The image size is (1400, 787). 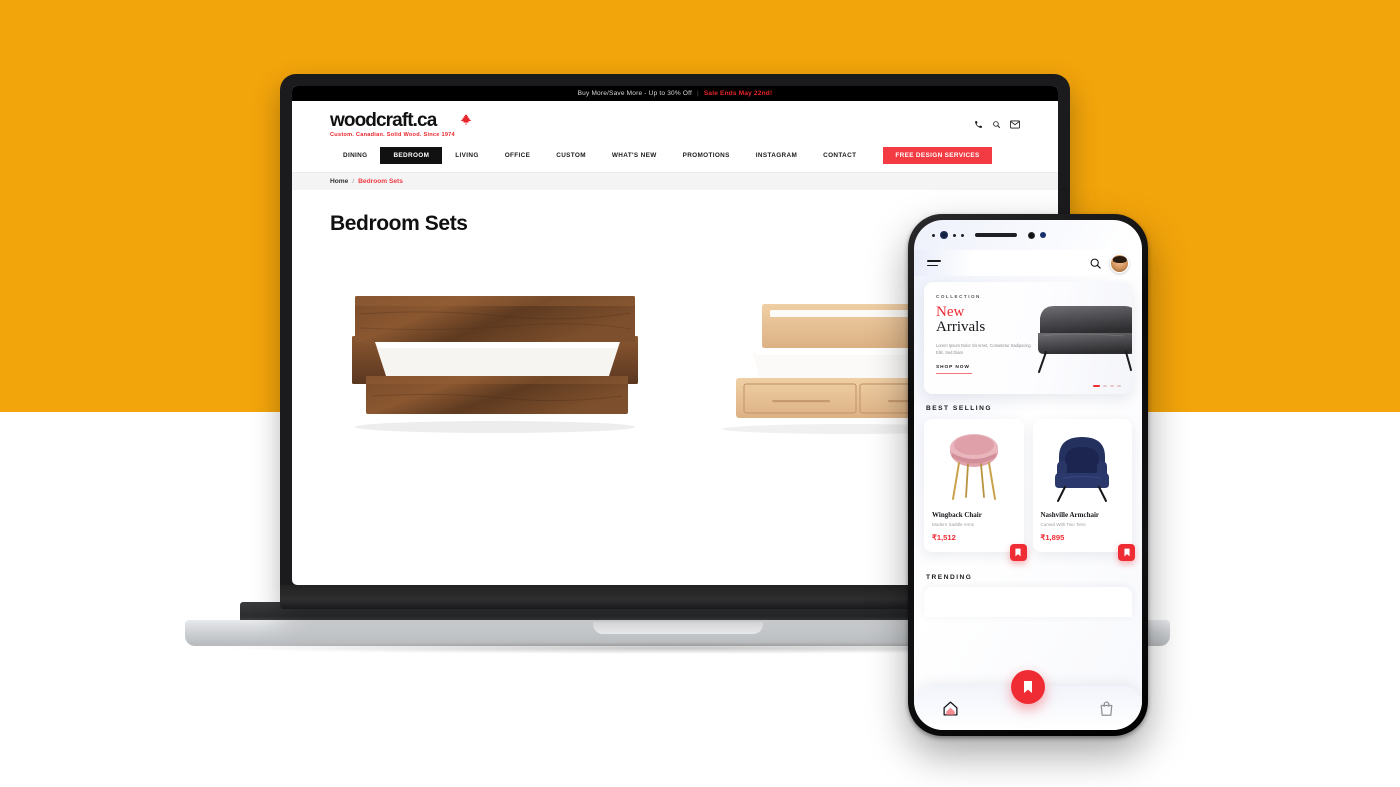 What do you see at coordinates (934, 263) in the screenshot?
I see `hamburger-menu-icon` at bounding box center [934, 263].